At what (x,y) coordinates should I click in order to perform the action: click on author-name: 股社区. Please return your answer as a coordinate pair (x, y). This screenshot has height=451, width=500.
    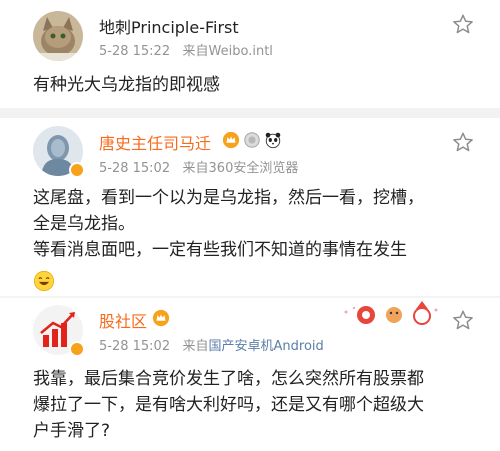
    Looking at the image, I should click on (123, 320).